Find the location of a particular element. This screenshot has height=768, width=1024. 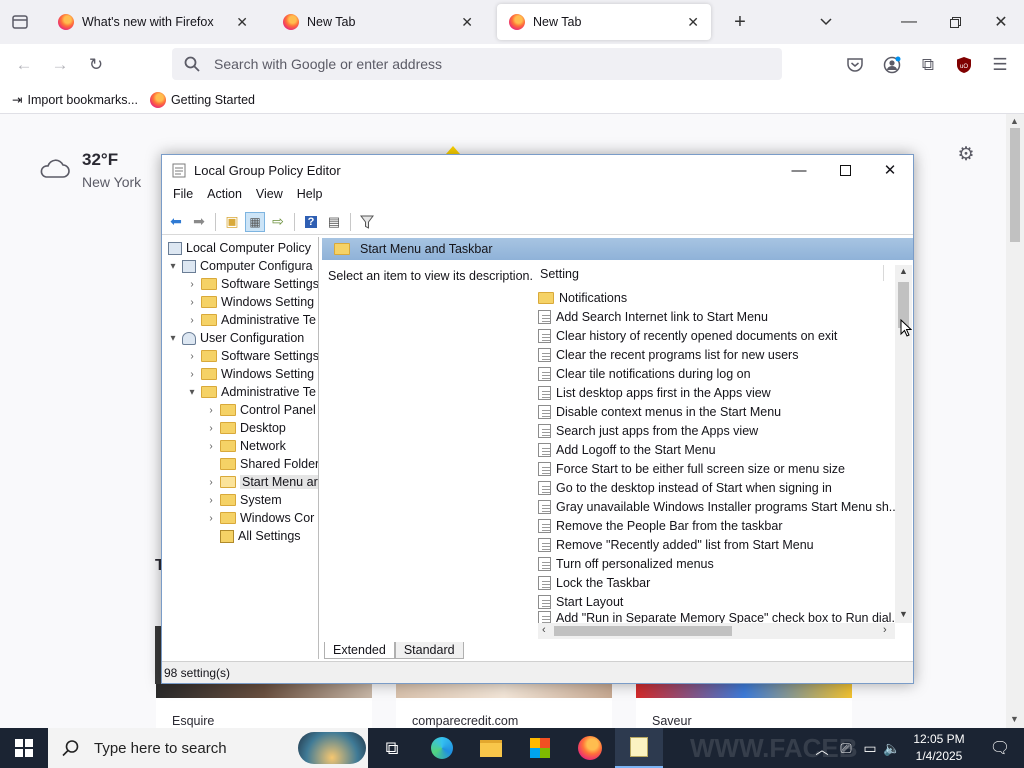

list-item: Search just apps from the Apps view is located at coordinates (648, 430).